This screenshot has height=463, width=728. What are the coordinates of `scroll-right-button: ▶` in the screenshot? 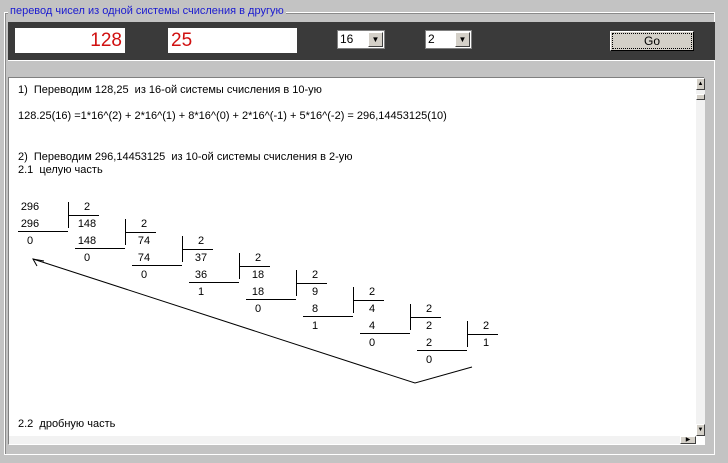 It's located at (688, 440).